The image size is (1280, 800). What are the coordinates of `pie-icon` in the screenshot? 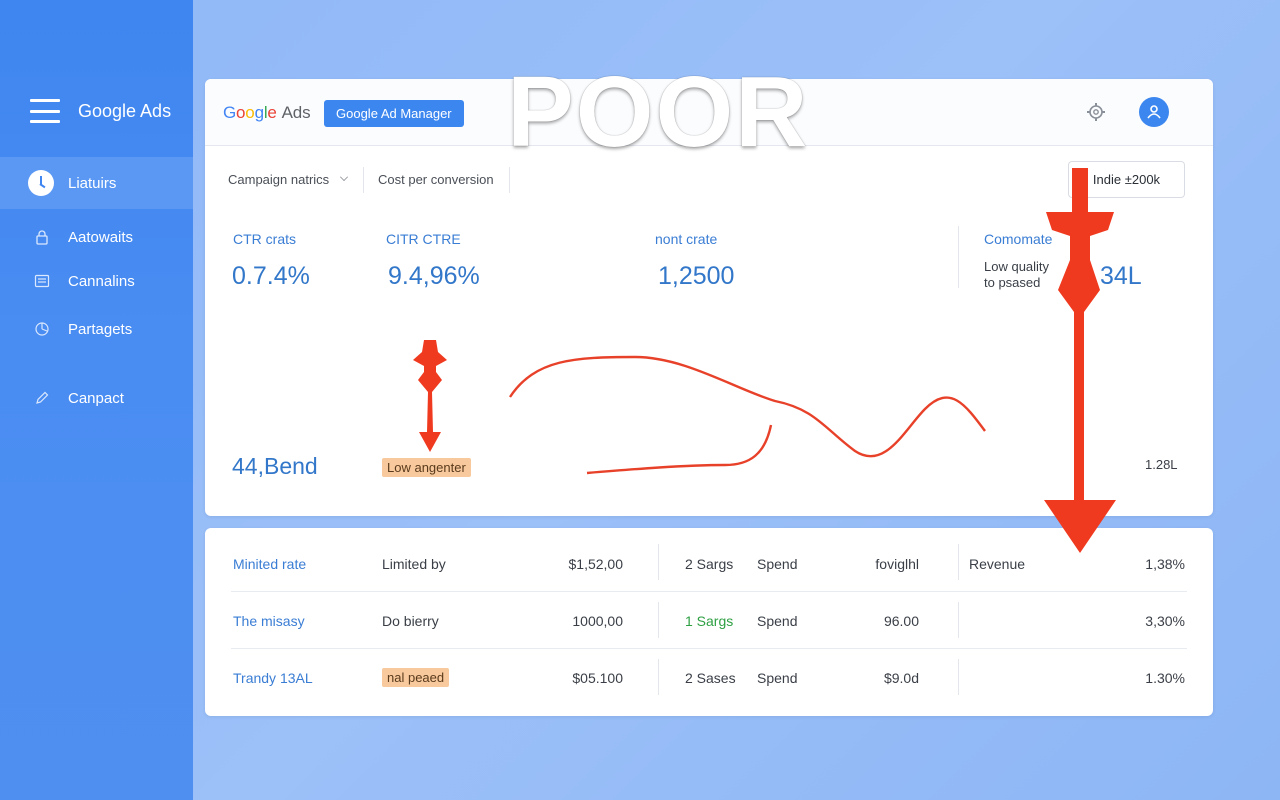 It's located at (42, 329).